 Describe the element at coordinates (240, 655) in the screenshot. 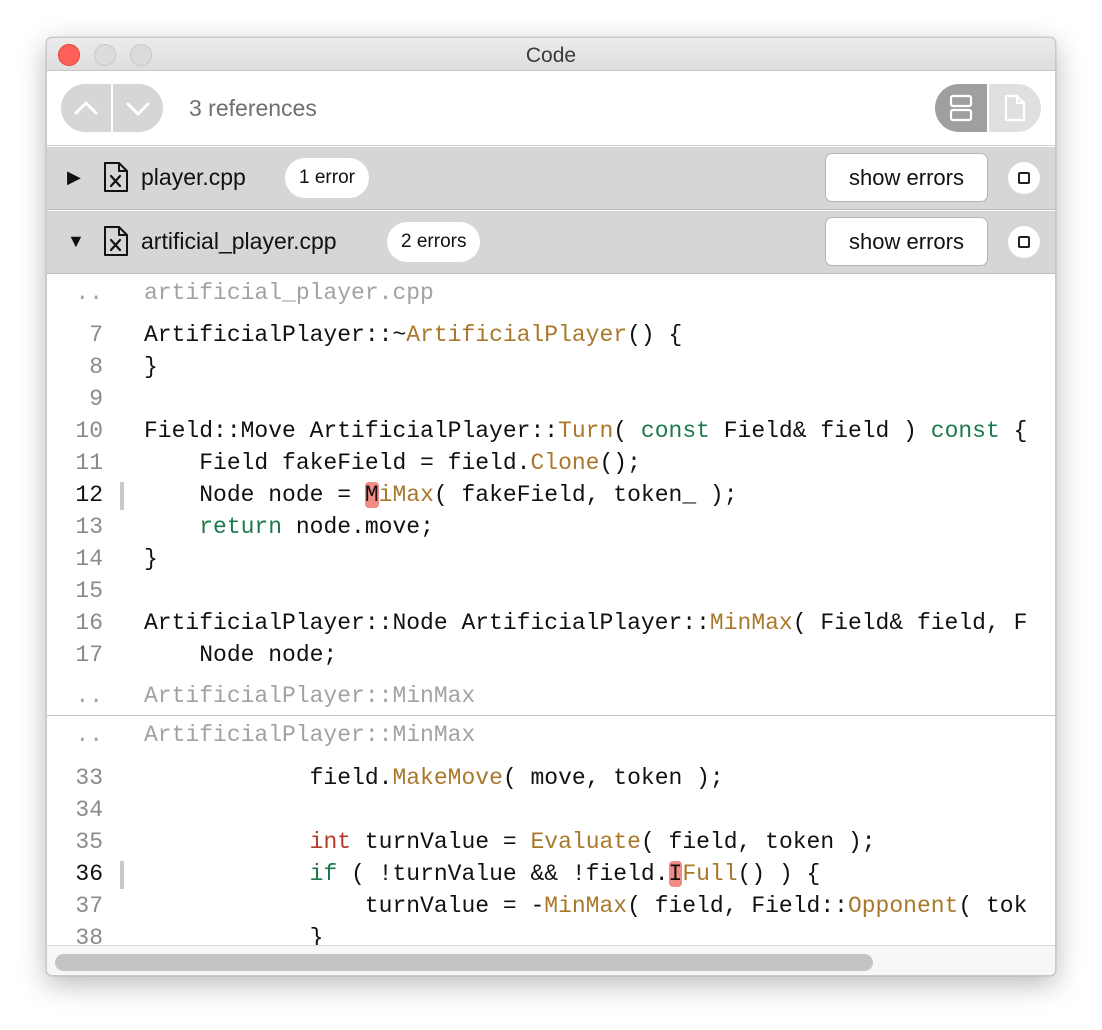

I see `code-text: Node node;` at that location.